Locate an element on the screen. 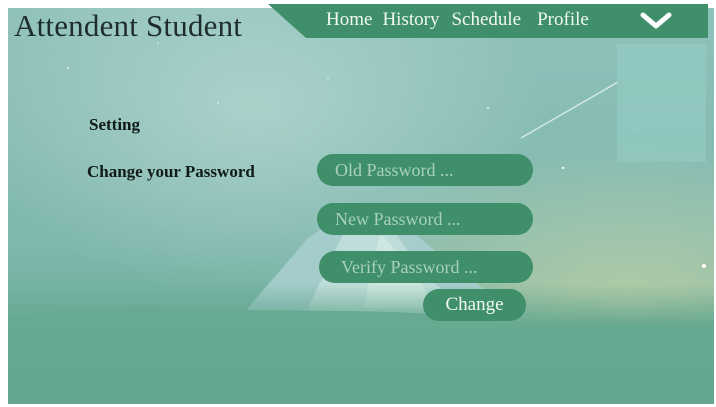 The image size is (716, 407). old-password-input is located at coordinates (425, 170).